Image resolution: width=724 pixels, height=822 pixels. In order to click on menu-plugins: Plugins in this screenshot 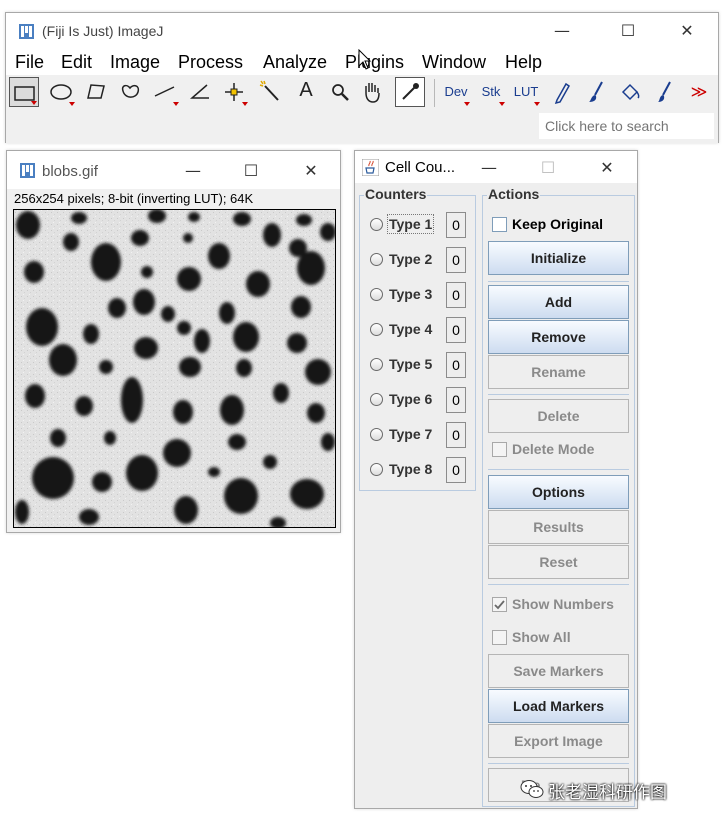, I will do `click(374, 62)`.